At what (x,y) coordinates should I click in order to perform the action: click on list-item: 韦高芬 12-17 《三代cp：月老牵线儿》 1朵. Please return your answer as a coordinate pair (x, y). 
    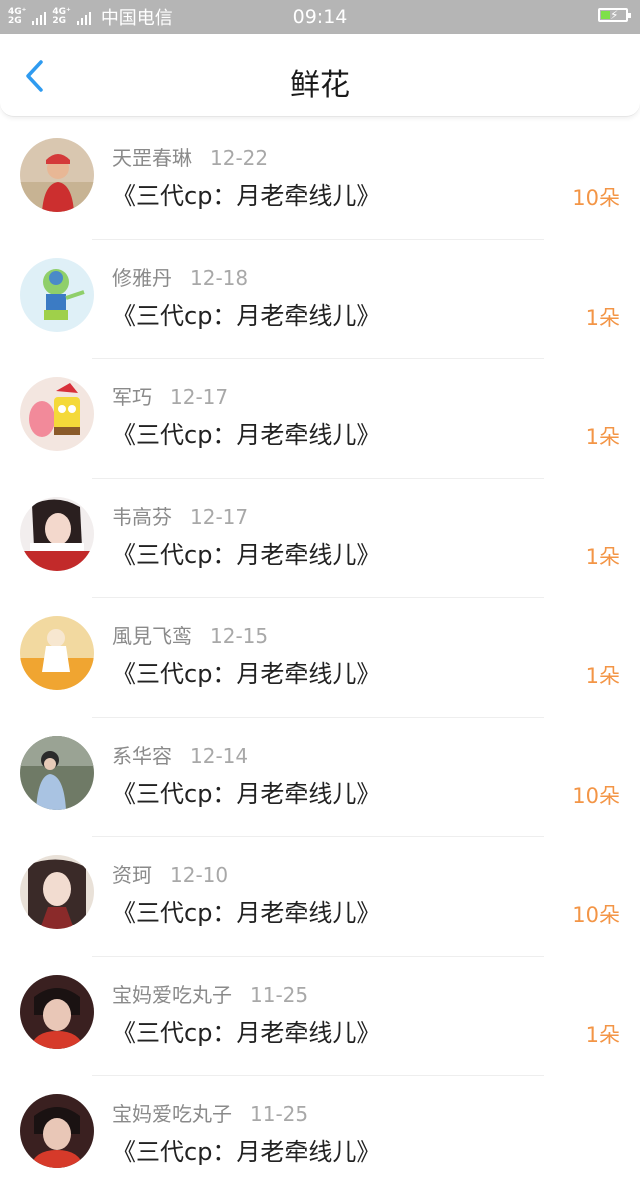
    Looking at the image, I should click on (320, 538).